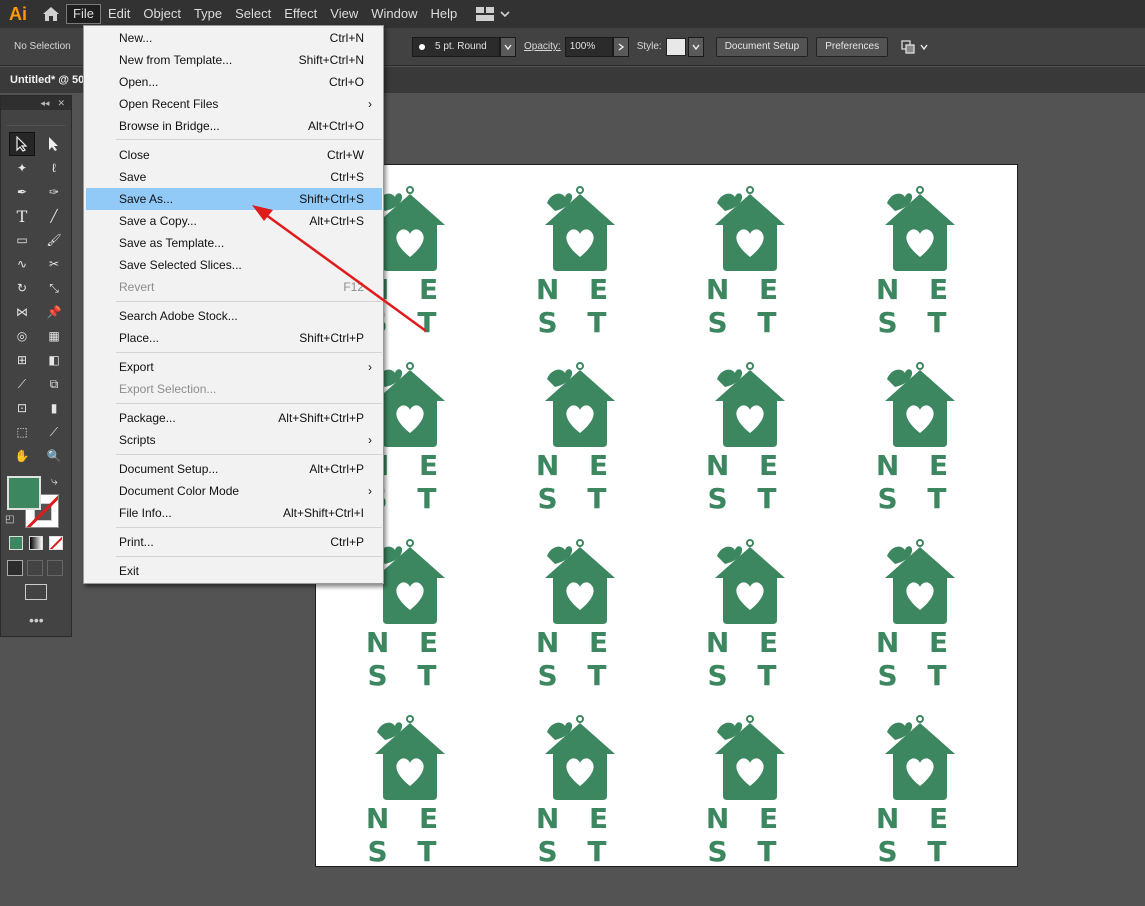 This screenshot has width=1145, height=906. I want to click on opacity-field: 100%, so click(588, 46).